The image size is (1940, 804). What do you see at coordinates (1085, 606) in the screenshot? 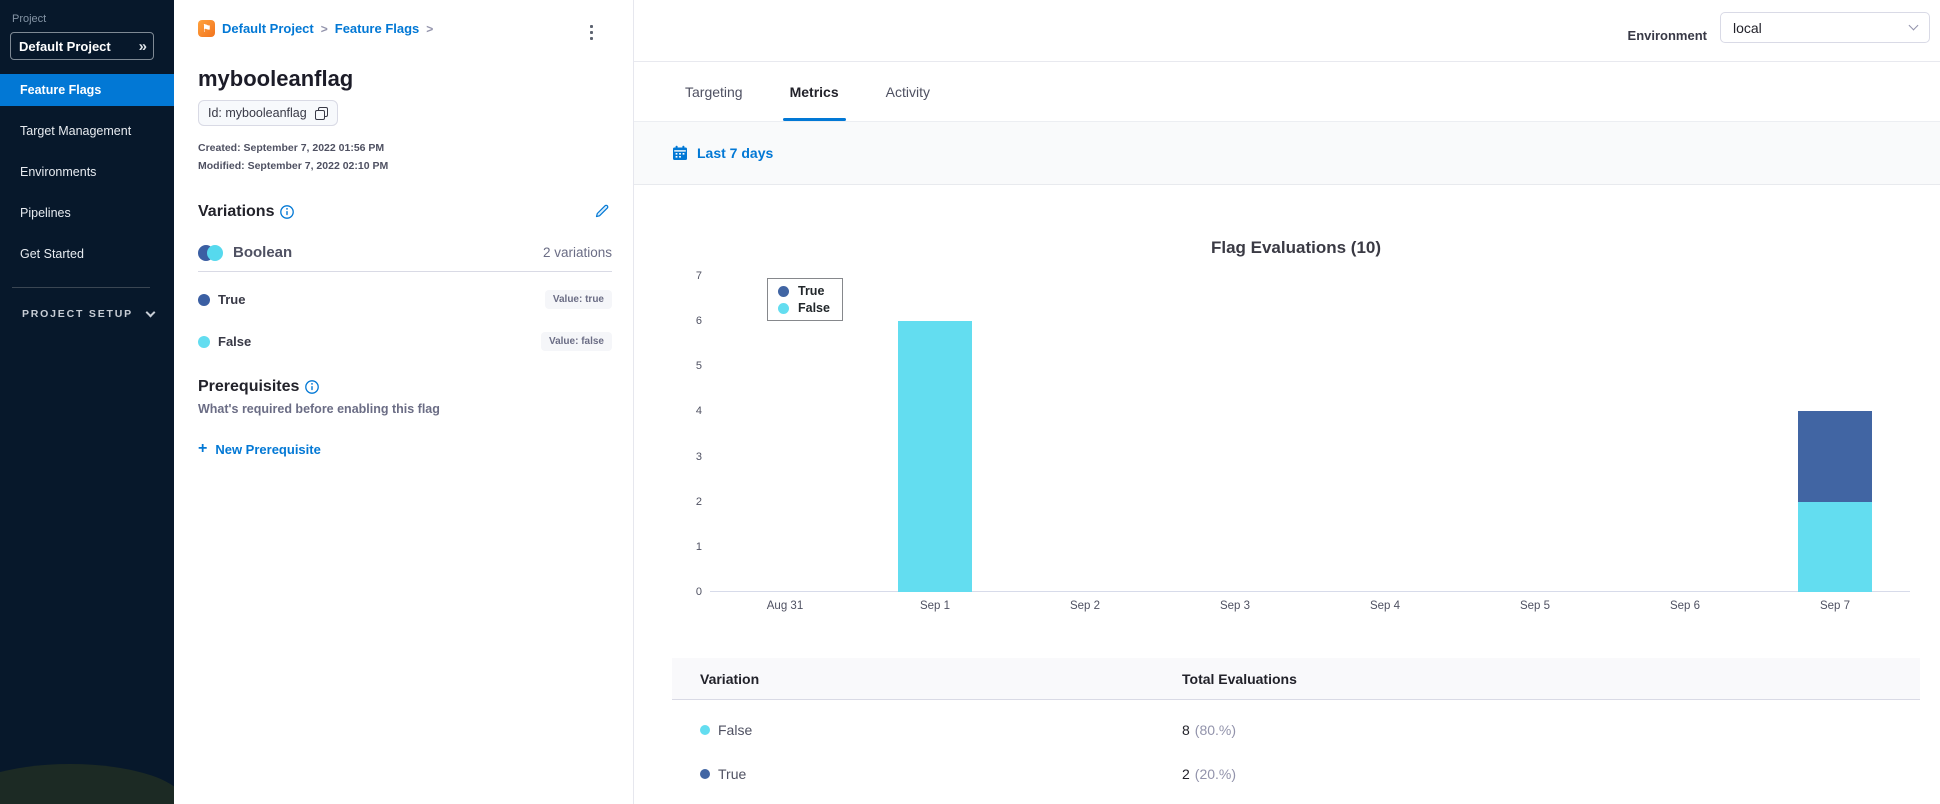
I see `x-axis-tick-label: Sep 2` at bounding box center [1085, 606].